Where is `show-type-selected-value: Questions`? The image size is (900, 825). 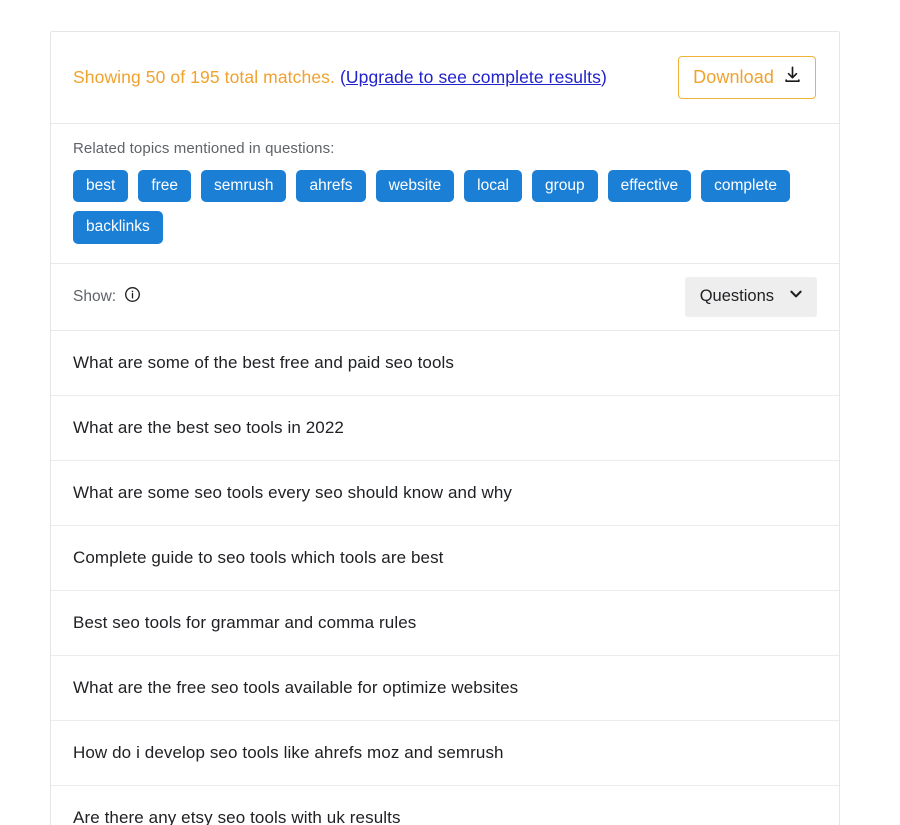
show-type-selected-value: Questions is located at coordinates (736, 295).